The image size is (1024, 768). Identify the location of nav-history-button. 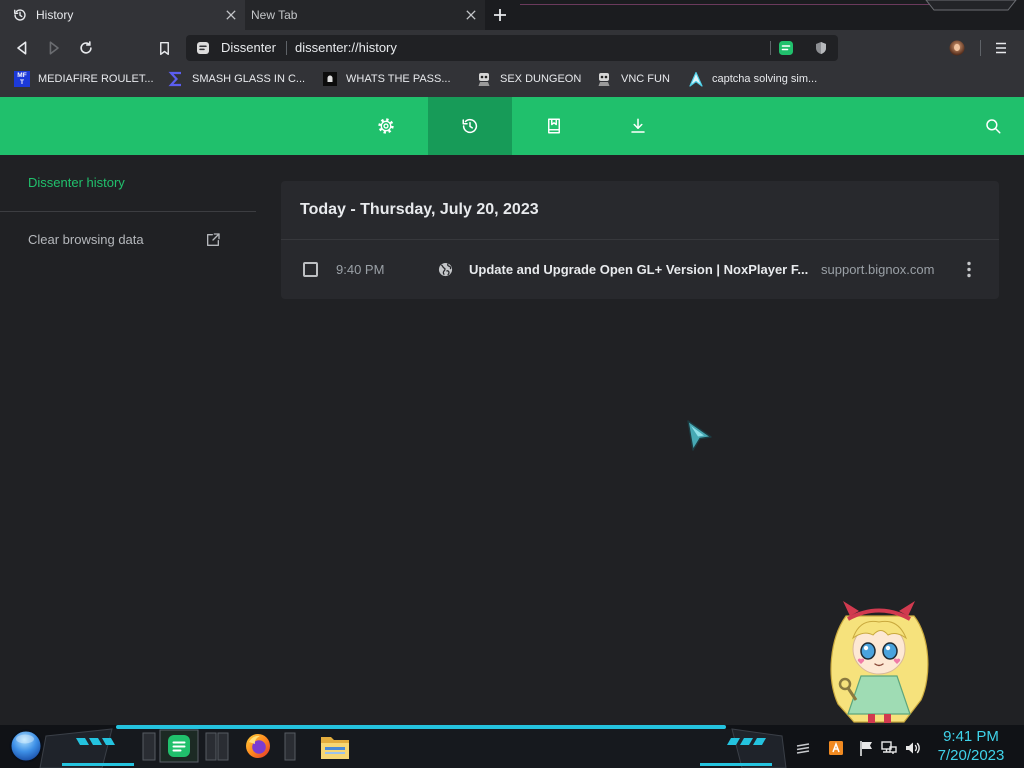
(470, 126).